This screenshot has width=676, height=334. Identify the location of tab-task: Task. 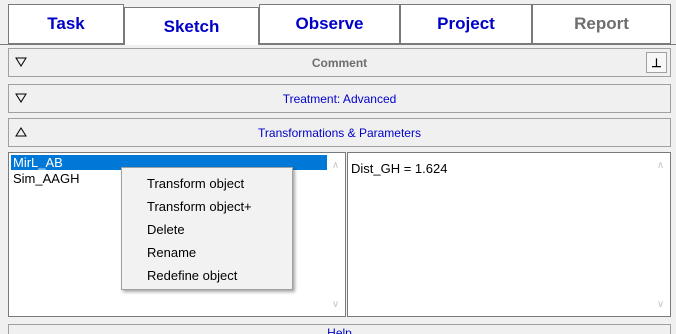
(66, 24).